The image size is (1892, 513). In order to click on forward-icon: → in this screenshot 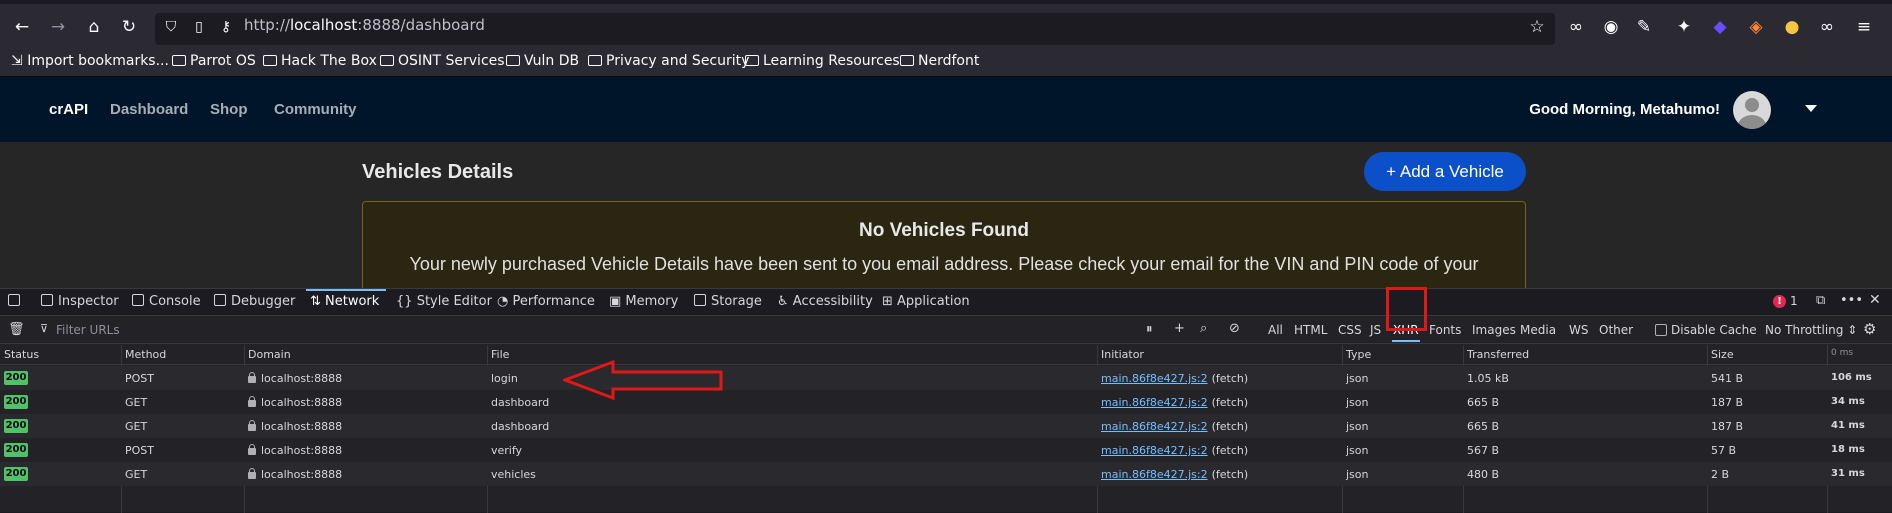, I will do `click(58, 27)`.